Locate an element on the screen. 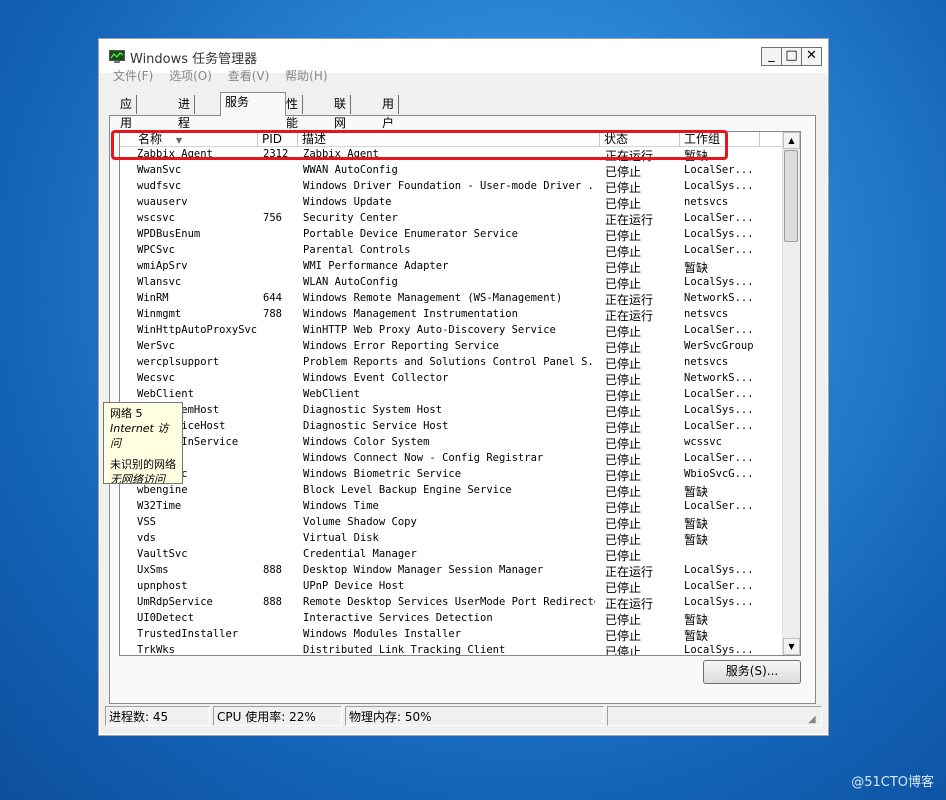 This screenshot has width=946, height=800. cell-group: 暂缺 is located at coordinates (696, 540).